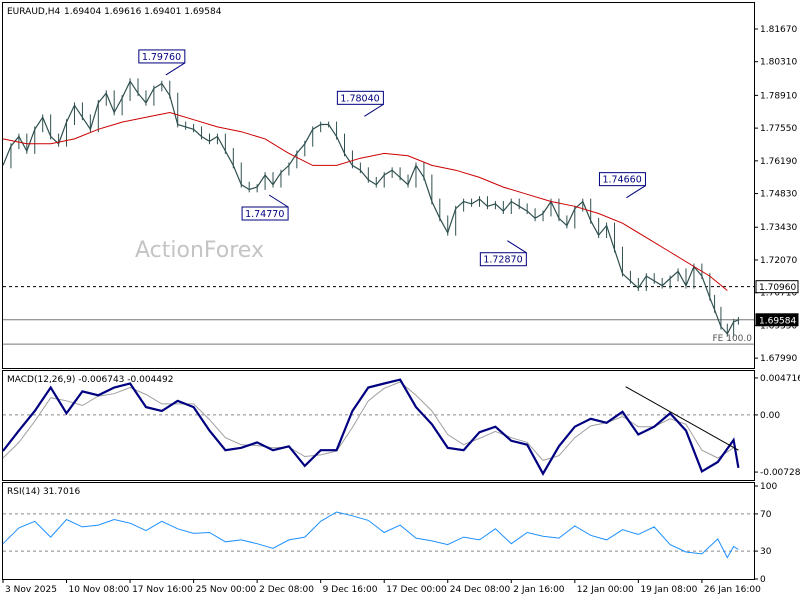  What do you see at coordinates (31, 590) in the screenshot?
I see `time-axis-label: 3 Nov 2025` at bounding box center [31, 590].